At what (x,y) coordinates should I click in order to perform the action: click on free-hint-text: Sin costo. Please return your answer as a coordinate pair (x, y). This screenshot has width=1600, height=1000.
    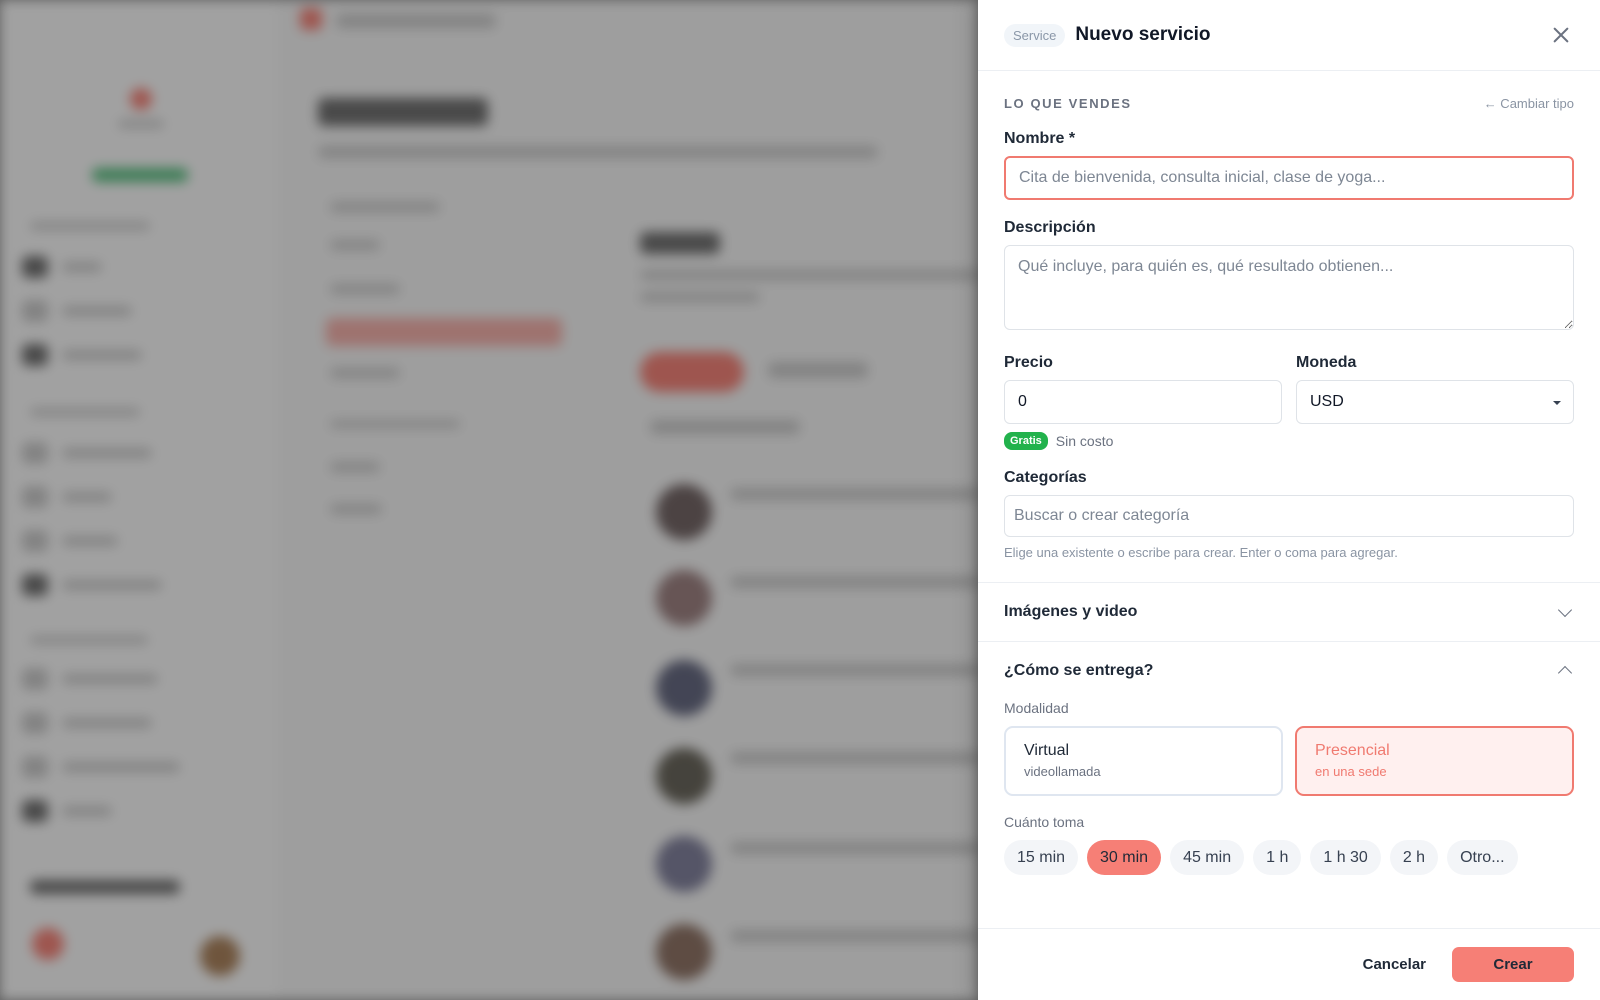
    Looking at the image, I should click on (1084, 441).